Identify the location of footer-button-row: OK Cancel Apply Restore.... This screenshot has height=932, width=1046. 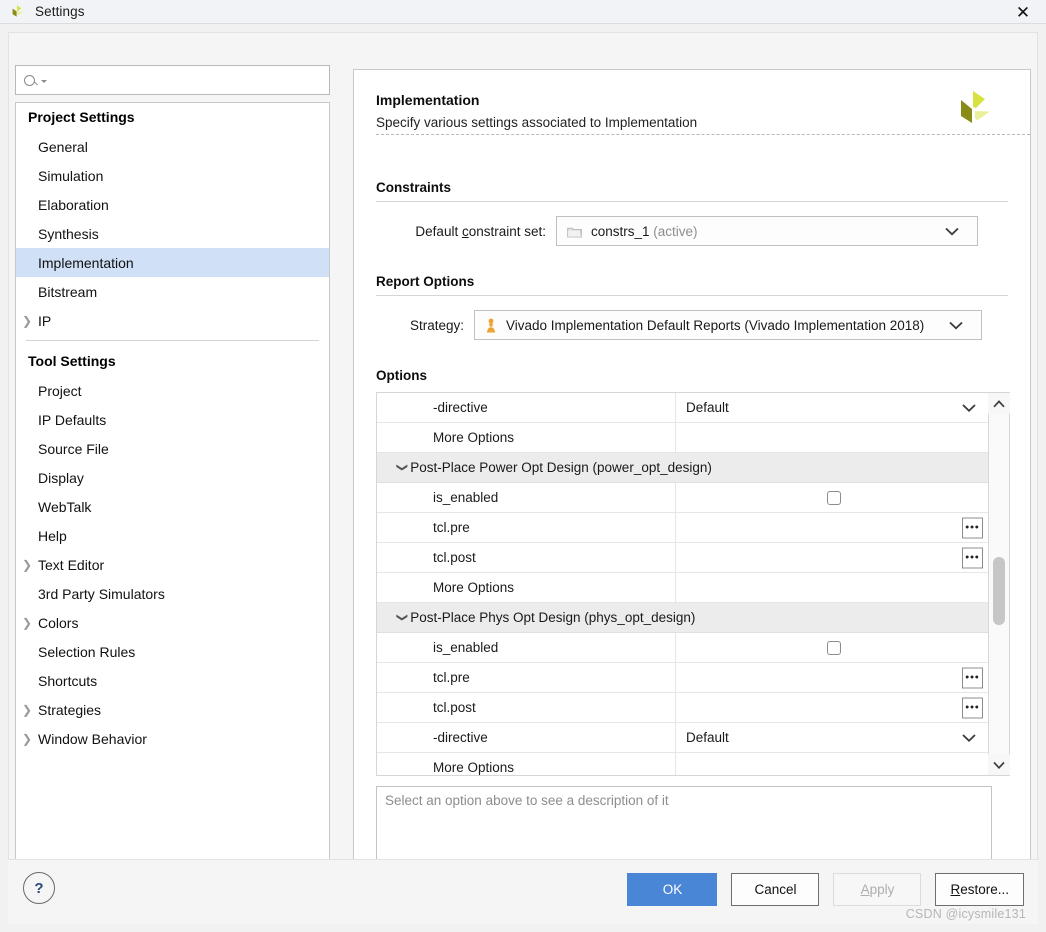
(825, 889).